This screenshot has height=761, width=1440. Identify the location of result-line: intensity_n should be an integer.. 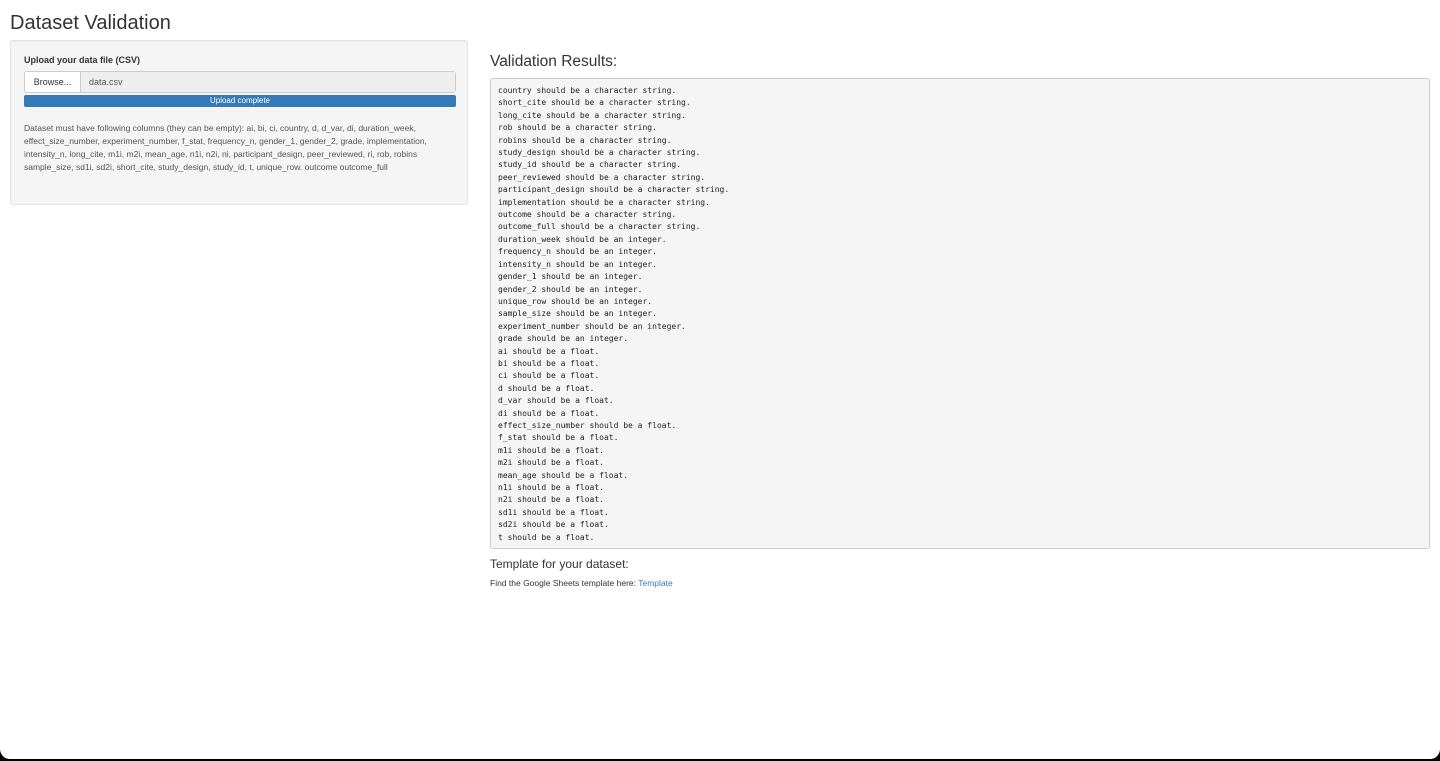
(577, 264).